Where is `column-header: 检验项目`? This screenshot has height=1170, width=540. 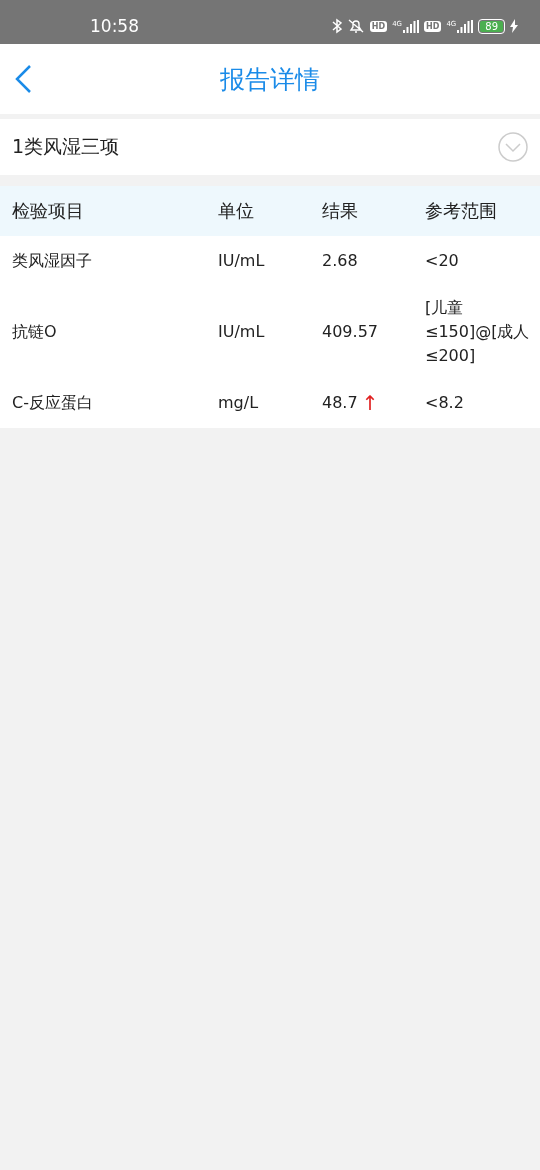 column-header: 检验项目 is located at coordinates (48, 211).